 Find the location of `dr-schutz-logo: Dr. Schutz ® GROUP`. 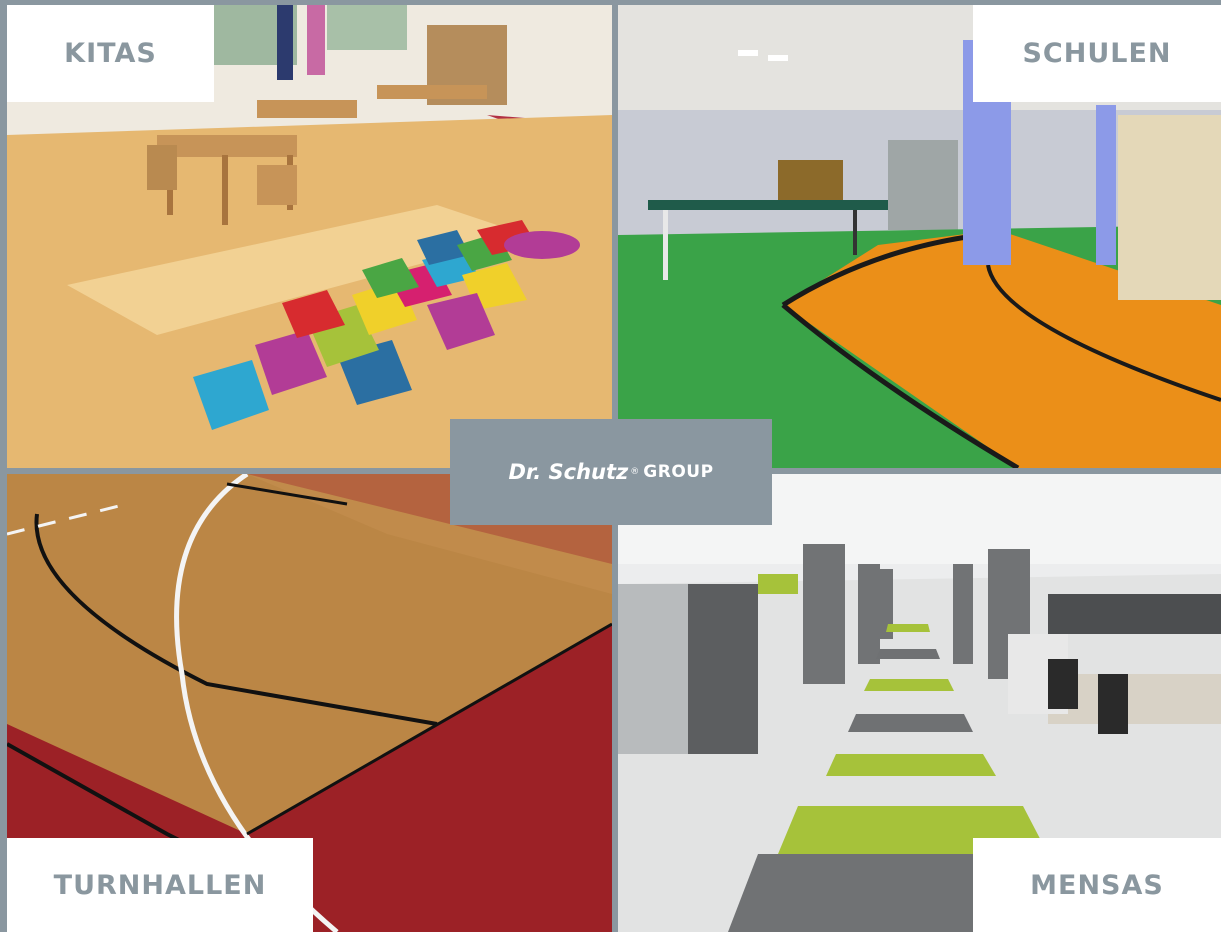

dr-schutz-logo: Dr. Schutz ® GROUP is located at coordinates (611, 472).